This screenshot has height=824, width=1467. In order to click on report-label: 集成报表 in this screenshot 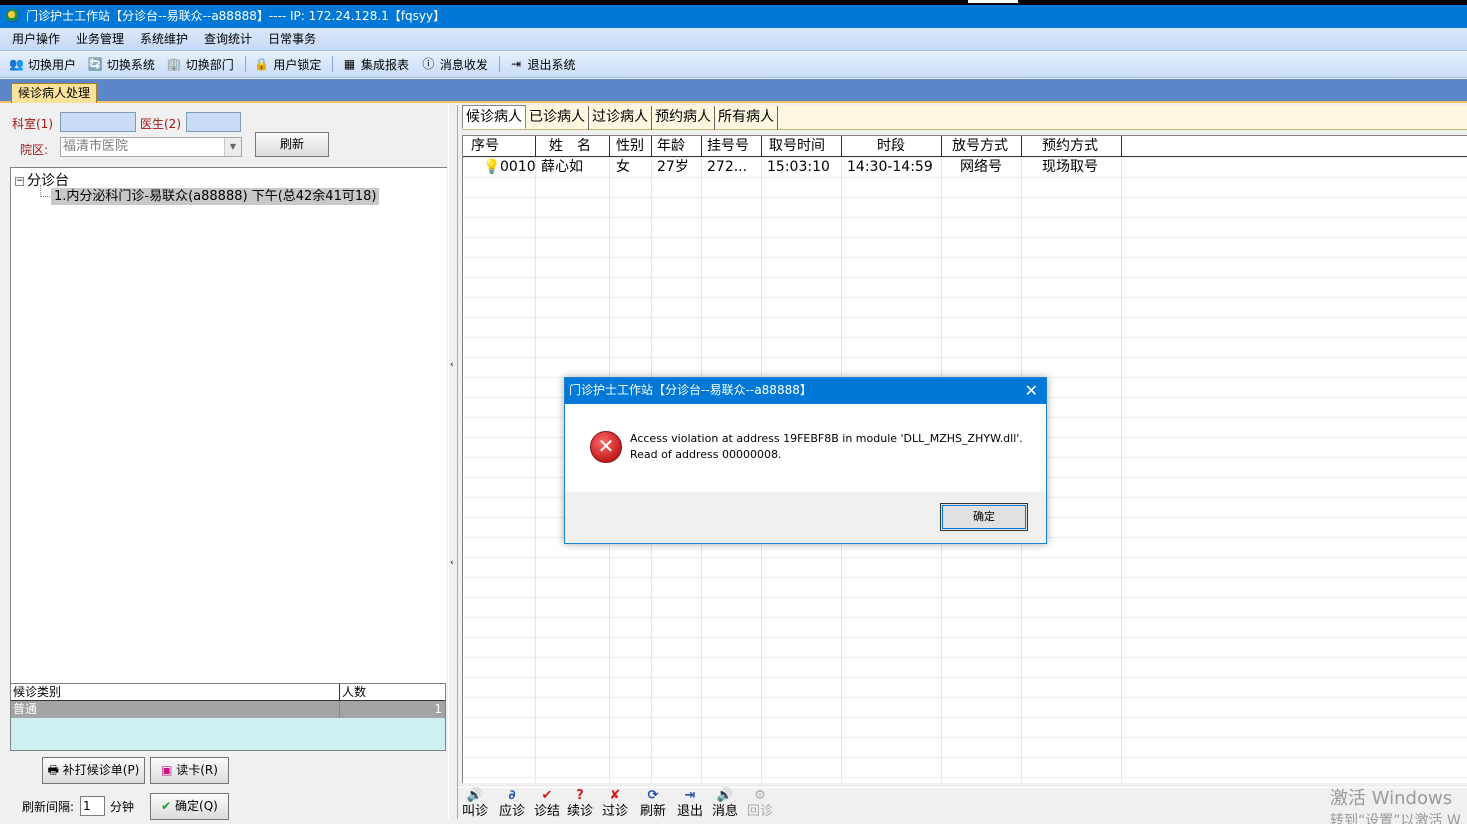, I will do `click(385, 64)`.